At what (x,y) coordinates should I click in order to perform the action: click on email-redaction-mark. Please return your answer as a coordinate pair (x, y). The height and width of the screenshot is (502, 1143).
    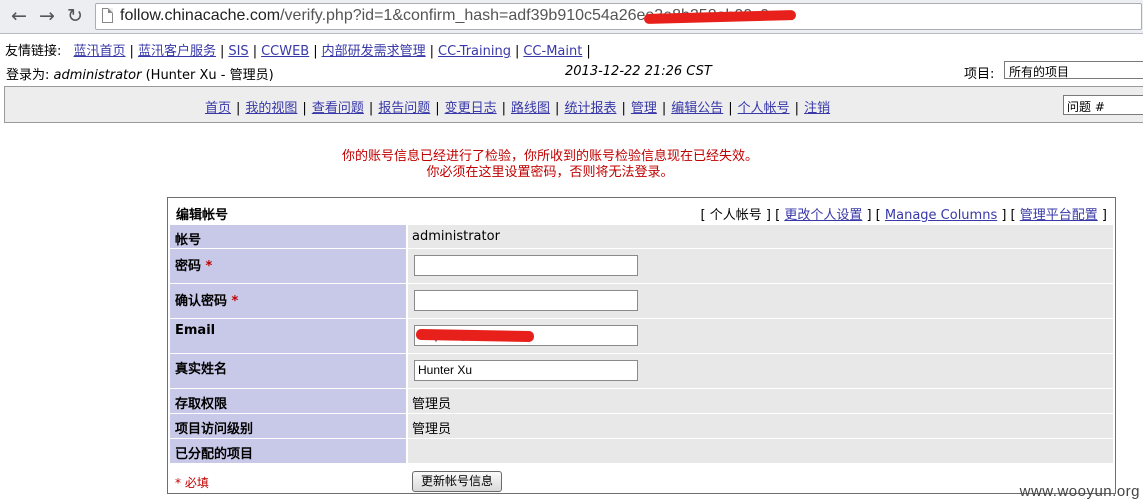
    Looking at the image, I should click on (475, 335).